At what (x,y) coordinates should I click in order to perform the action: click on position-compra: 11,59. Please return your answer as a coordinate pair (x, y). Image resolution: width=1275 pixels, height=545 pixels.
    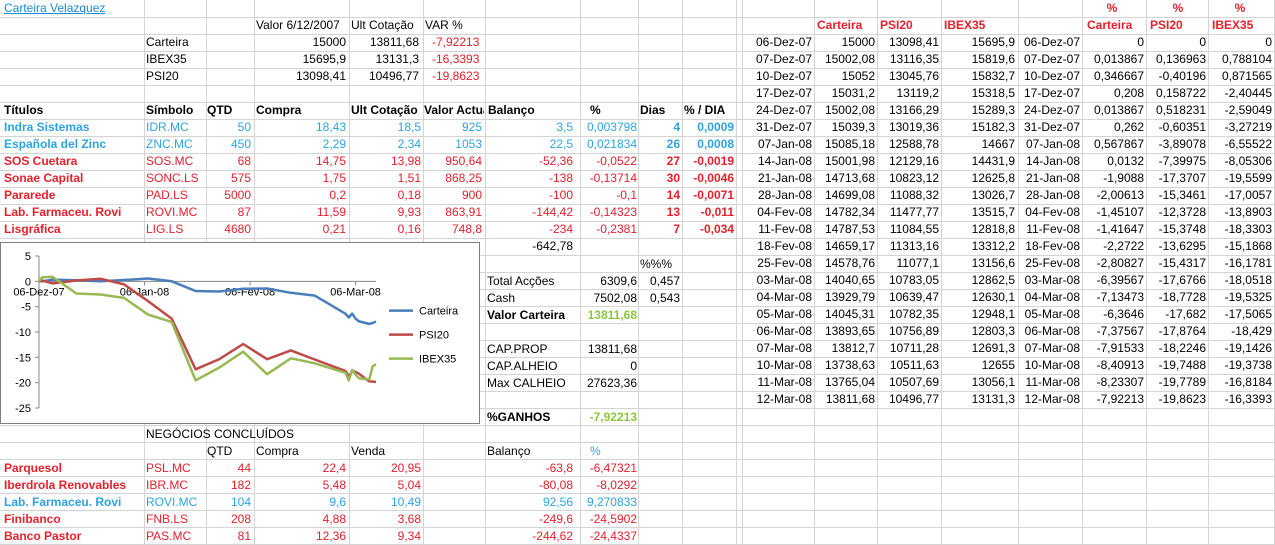
    Looking at the image, I should click on (331, 212).